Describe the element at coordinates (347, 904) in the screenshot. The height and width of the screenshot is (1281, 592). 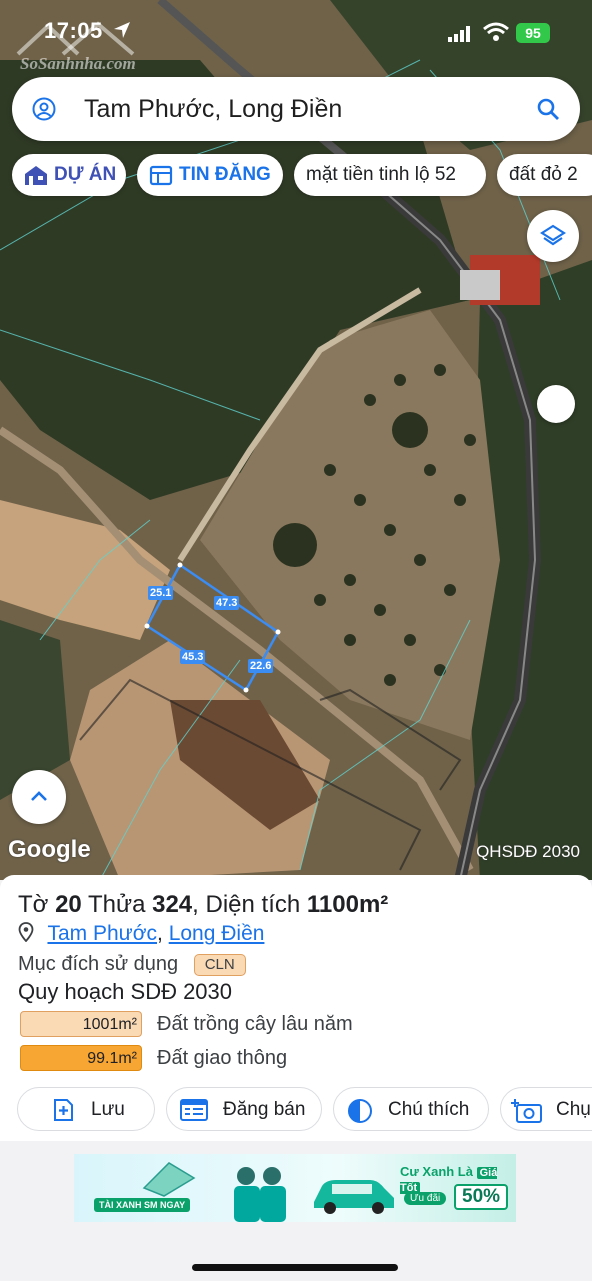
I see `parcel-area: 1100m²` at that location.